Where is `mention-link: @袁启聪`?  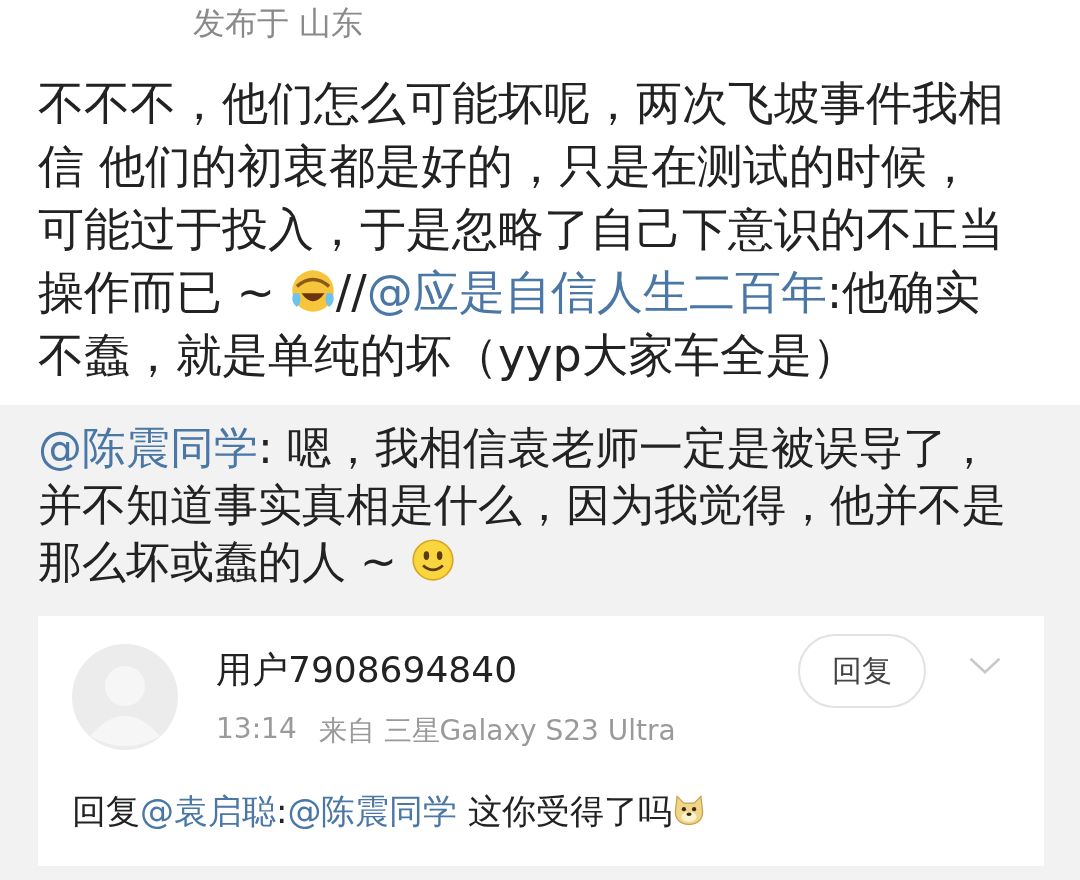
mention-link: @袁启聪 is located at coordinates (208, 811).